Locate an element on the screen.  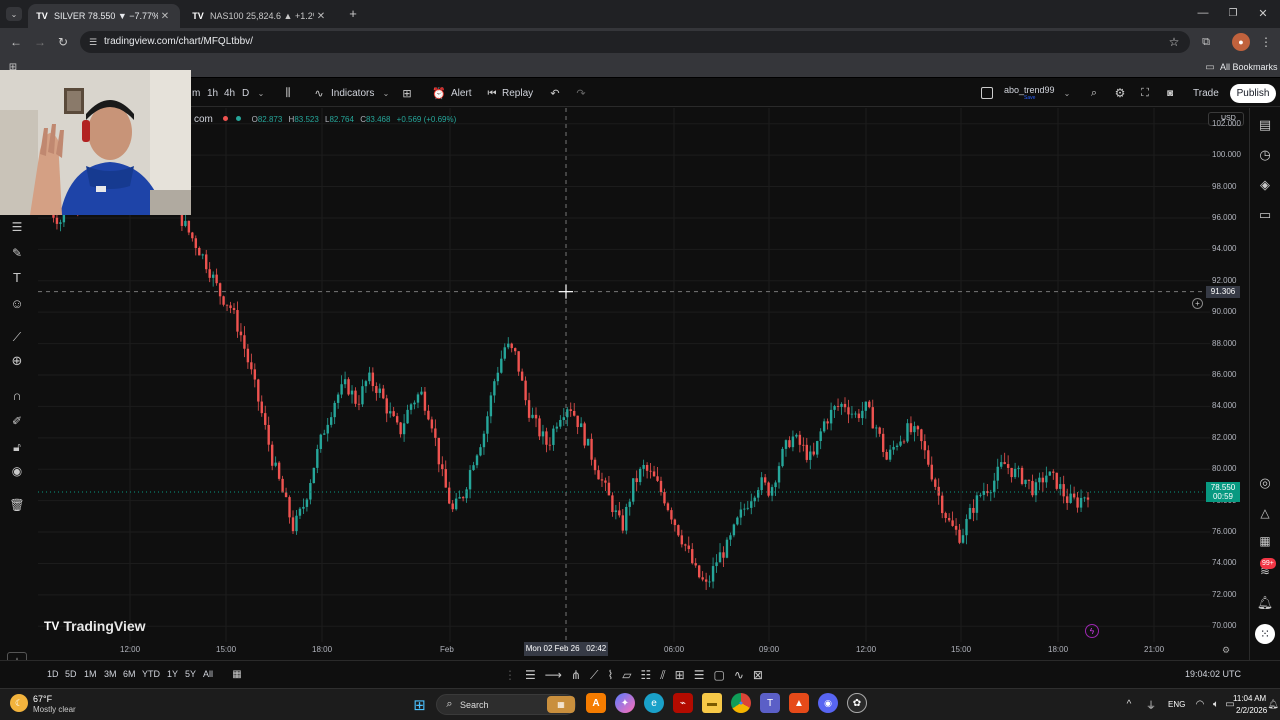
bookmark-star-icon: ☆ is located at coordinates (1174, 42).